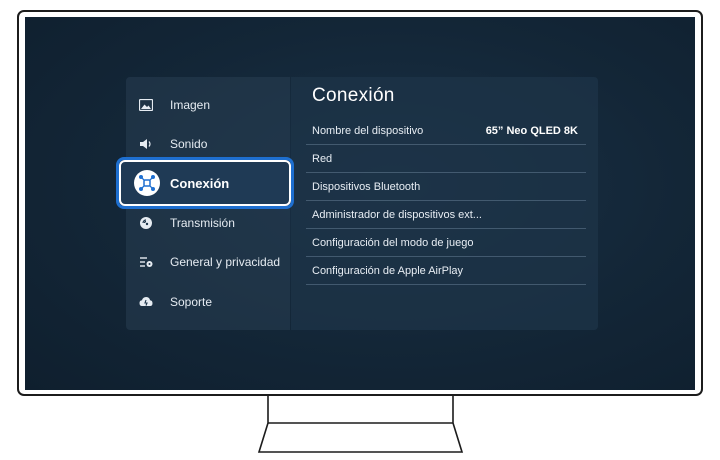 This screenshot has height=460, width=720. I want to click on setting-device-name: Nombre del dispositivo 65” Neo QLED 8K, so click(446, 131).